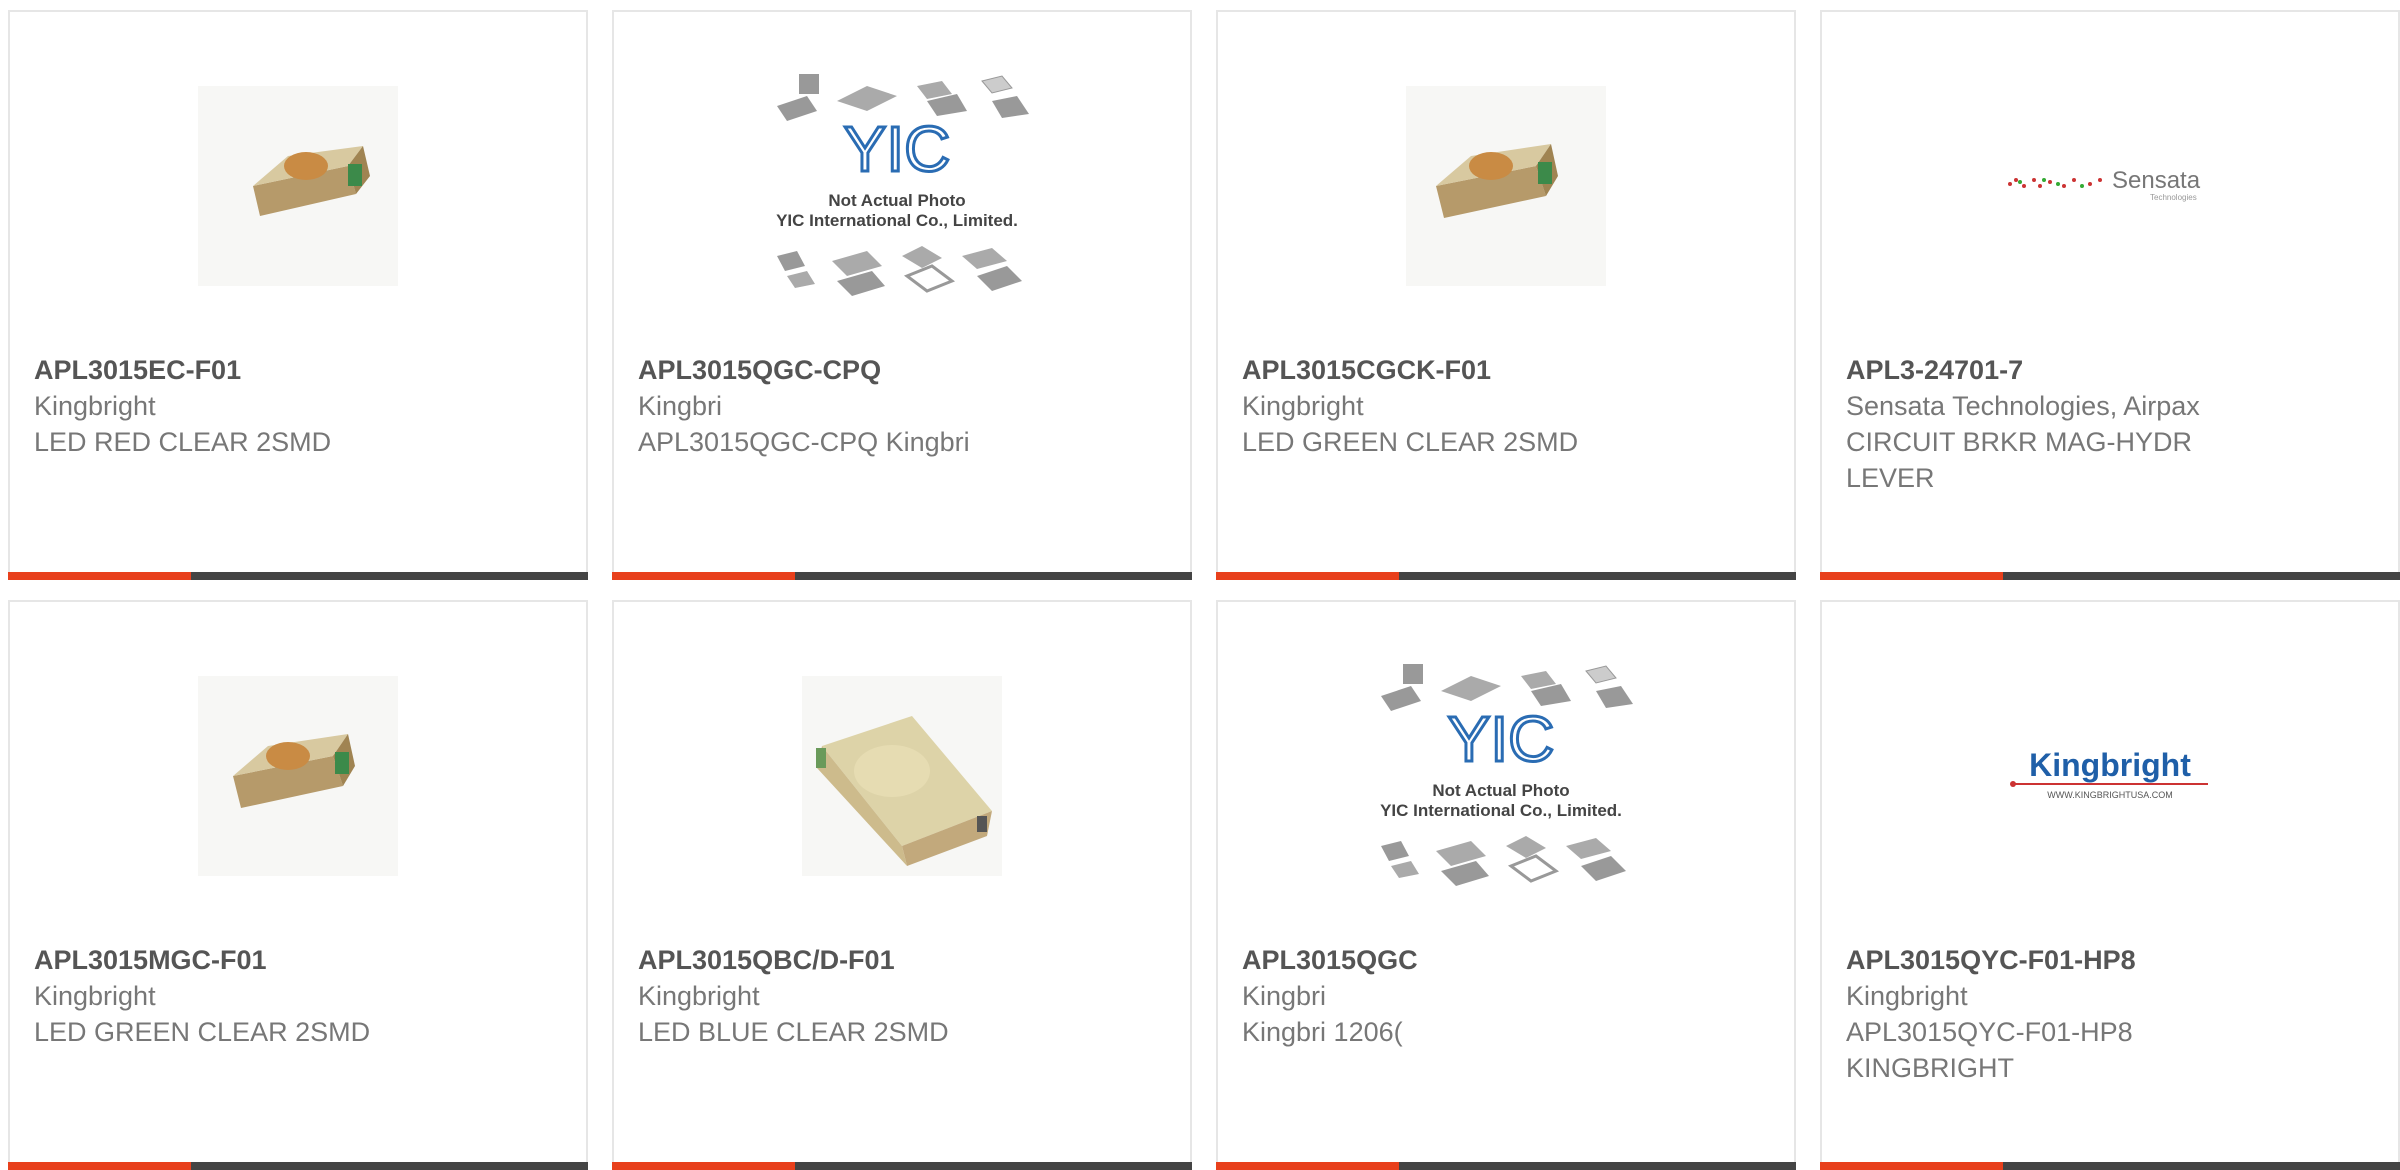 The width and height of the screenshot is (2400, 1170). What do you see at coordinates (793, 1032) in the screenshot?
I see `description: LED BLUE CLEAR 2SMD` at bounding box center [793, 1032].